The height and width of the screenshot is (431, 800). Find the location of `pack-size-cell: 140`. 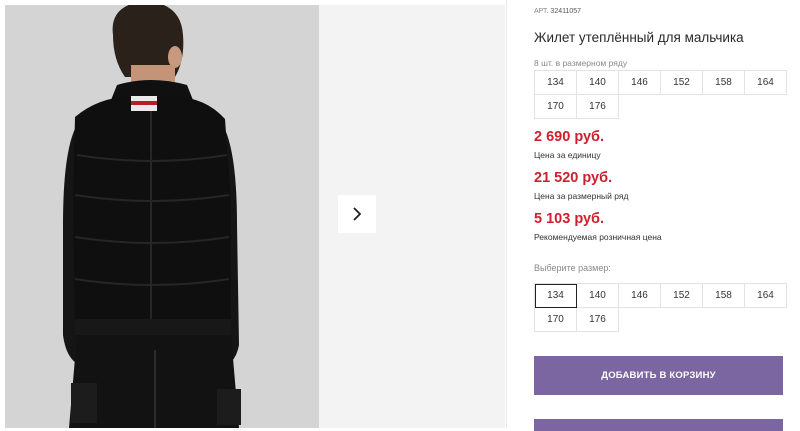

pack-size-cell: 140 is located at coordinates (598, 83).